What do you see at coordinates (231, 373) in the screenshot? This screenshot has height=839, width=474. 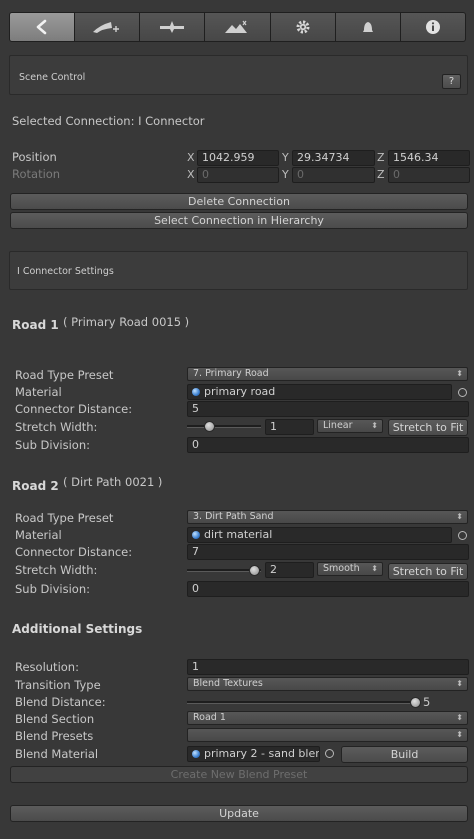 I see `road1-type-preset-value: 7. Primary Road` at bounding box center [231, 373].